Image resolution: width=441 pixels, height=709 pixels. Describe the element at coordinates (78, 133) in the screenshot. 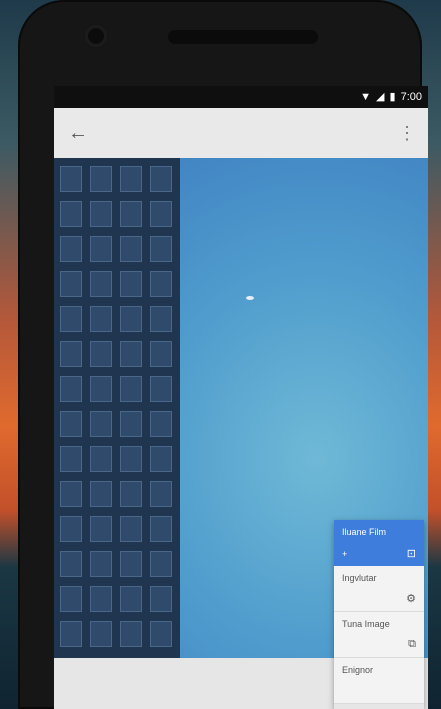

I see `arrow-back-icon: ←` at that location.